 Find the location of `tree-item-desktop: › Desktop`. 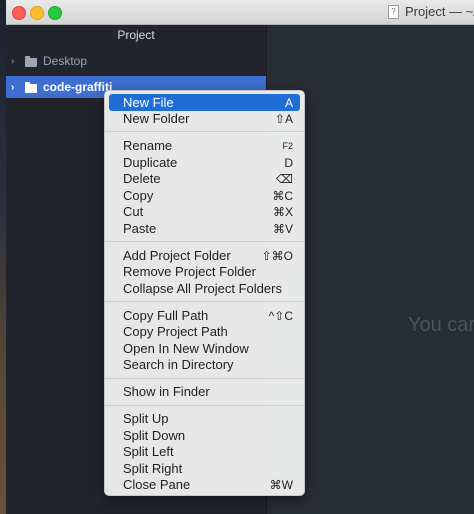

tree-item-desktop: › Desktop is located at coordinates (136, 61).